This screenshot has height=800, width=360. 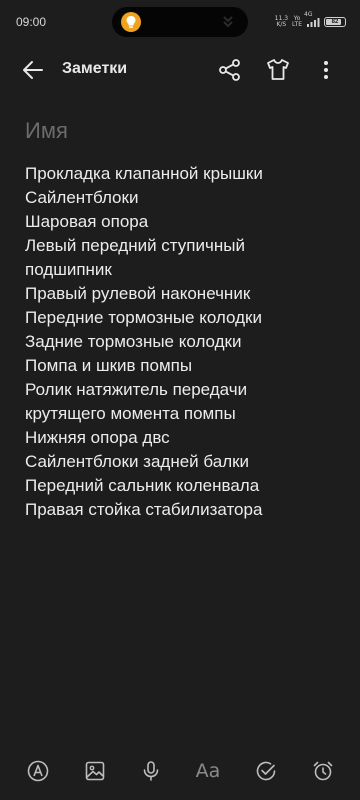 I want to click on image-icon, so click(x=95, y=771).